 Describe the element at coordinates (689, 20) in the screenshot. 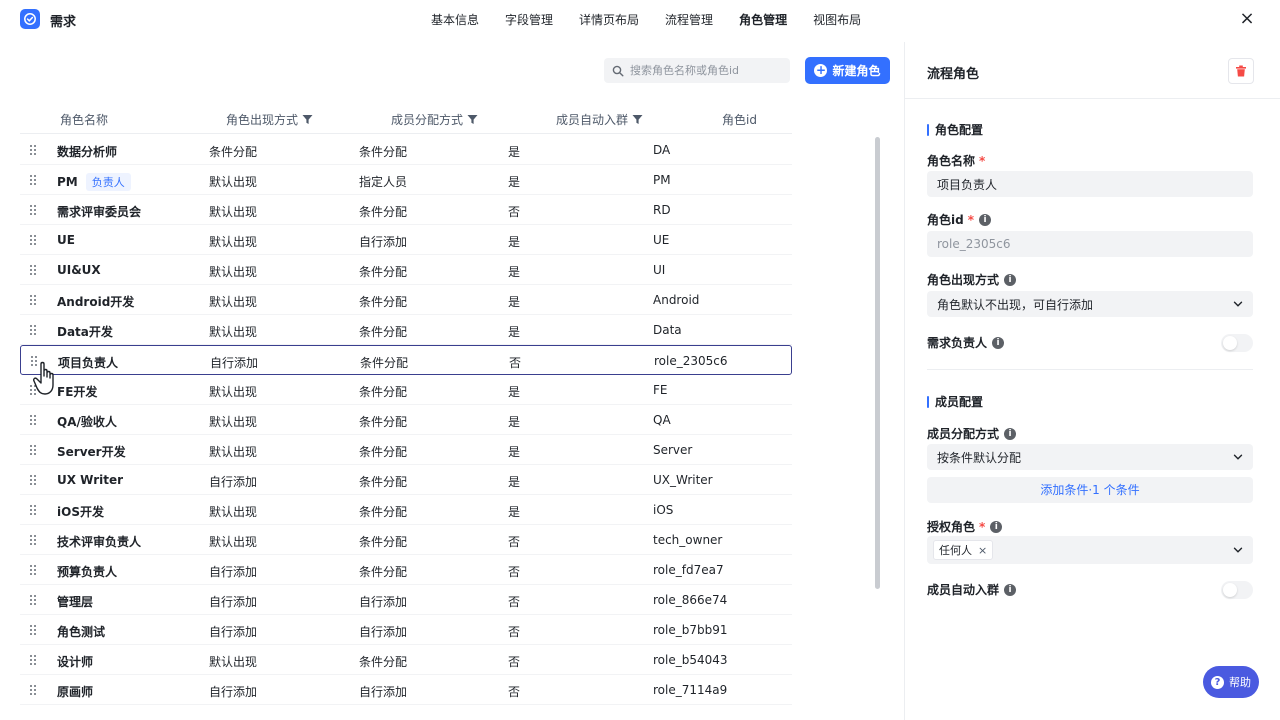

I see `tab-workflow-management: 流程管理` at that location.